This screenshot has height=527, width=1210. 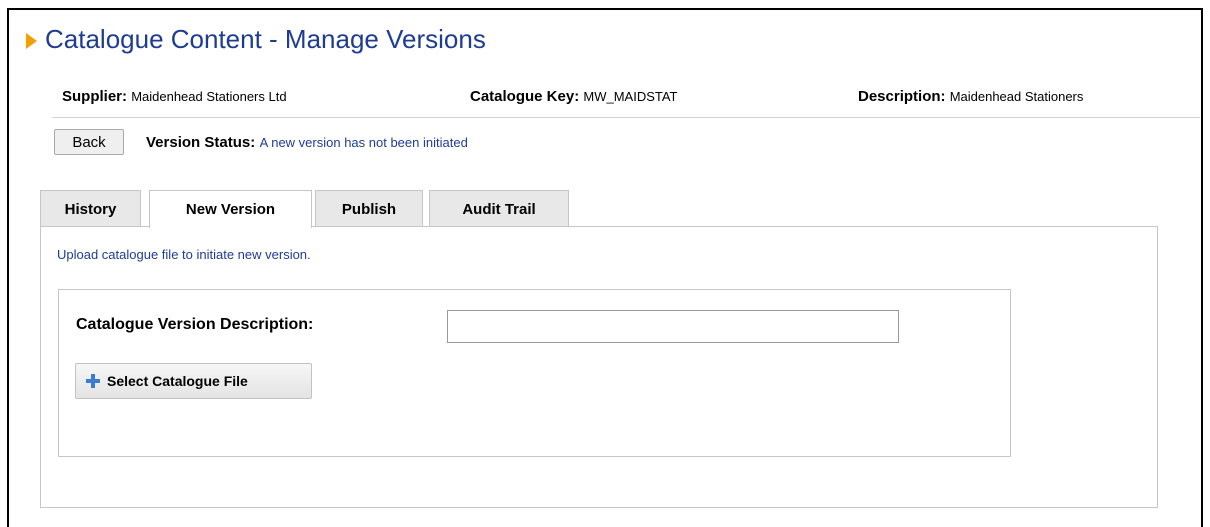 I want to click on tab-audit-trail: Audit Trail, so click(x=499, y=208).